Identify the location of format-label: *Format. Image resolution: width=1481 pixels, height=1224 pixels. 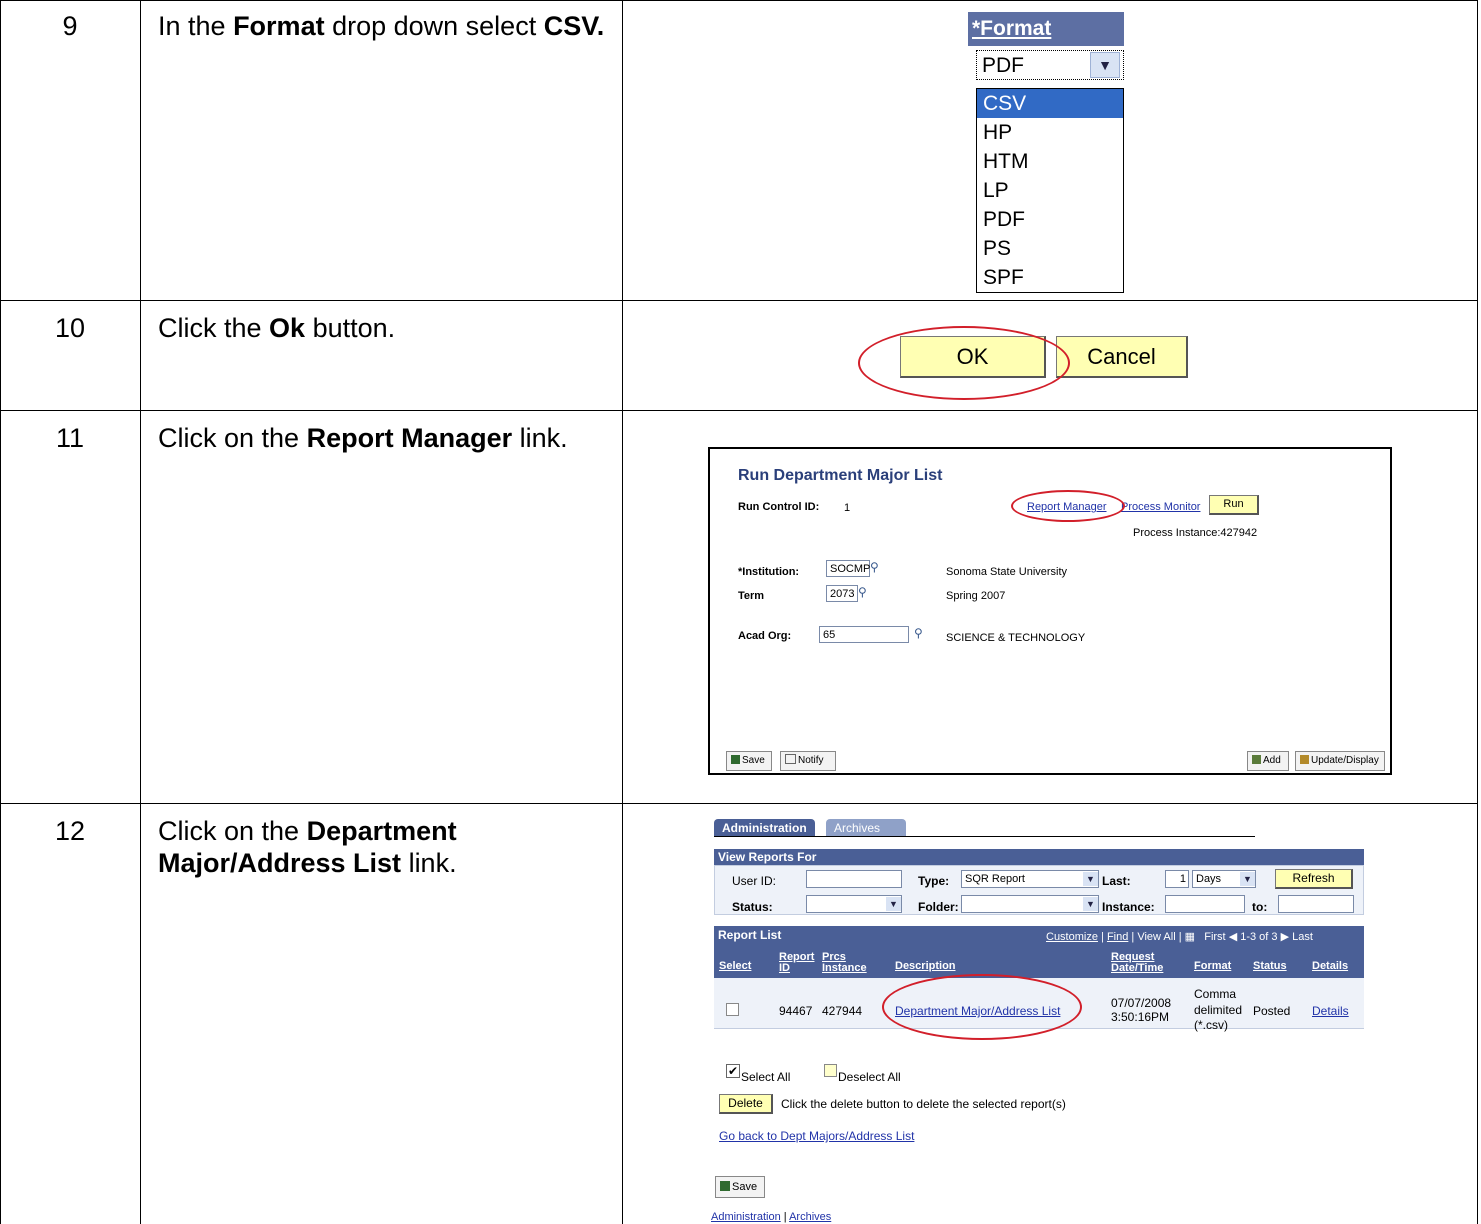
(1046, 29).